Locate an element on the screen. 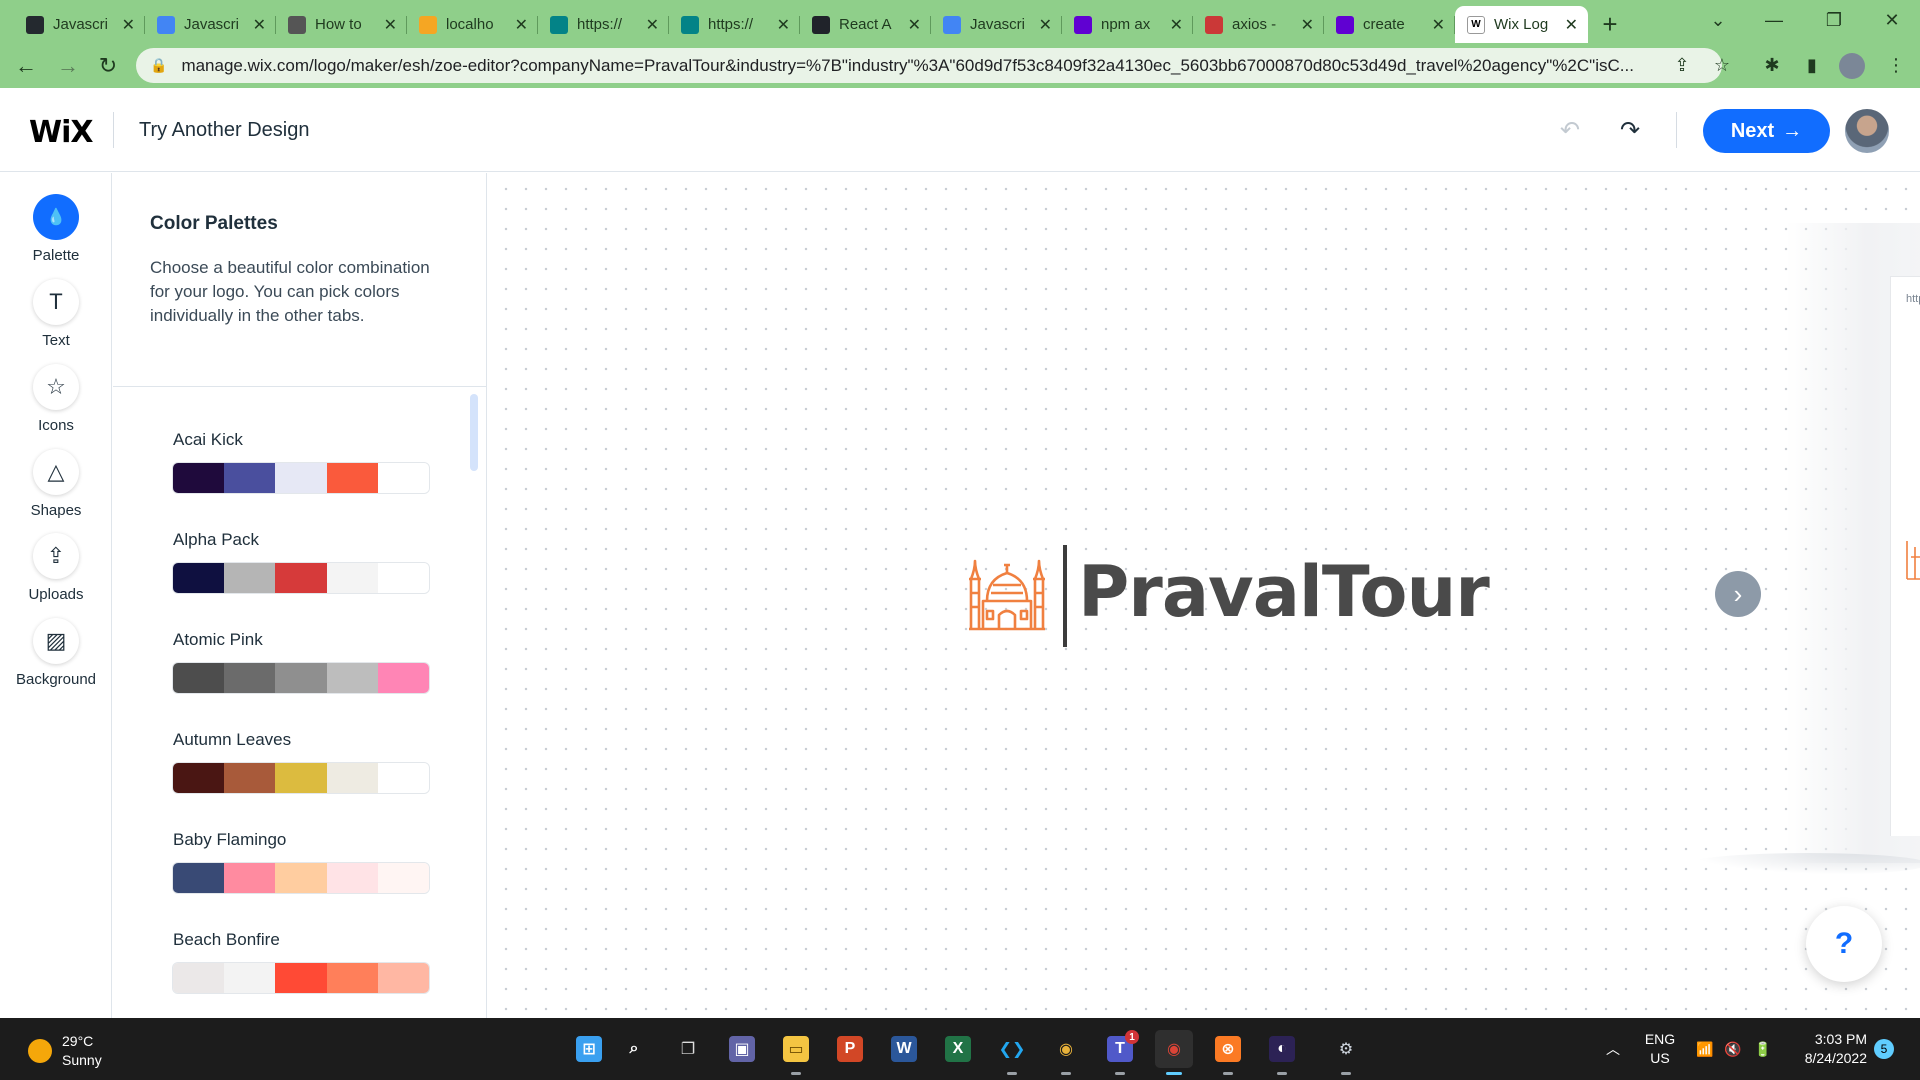  next-button: Next → is located at coordinates (1766, 131).